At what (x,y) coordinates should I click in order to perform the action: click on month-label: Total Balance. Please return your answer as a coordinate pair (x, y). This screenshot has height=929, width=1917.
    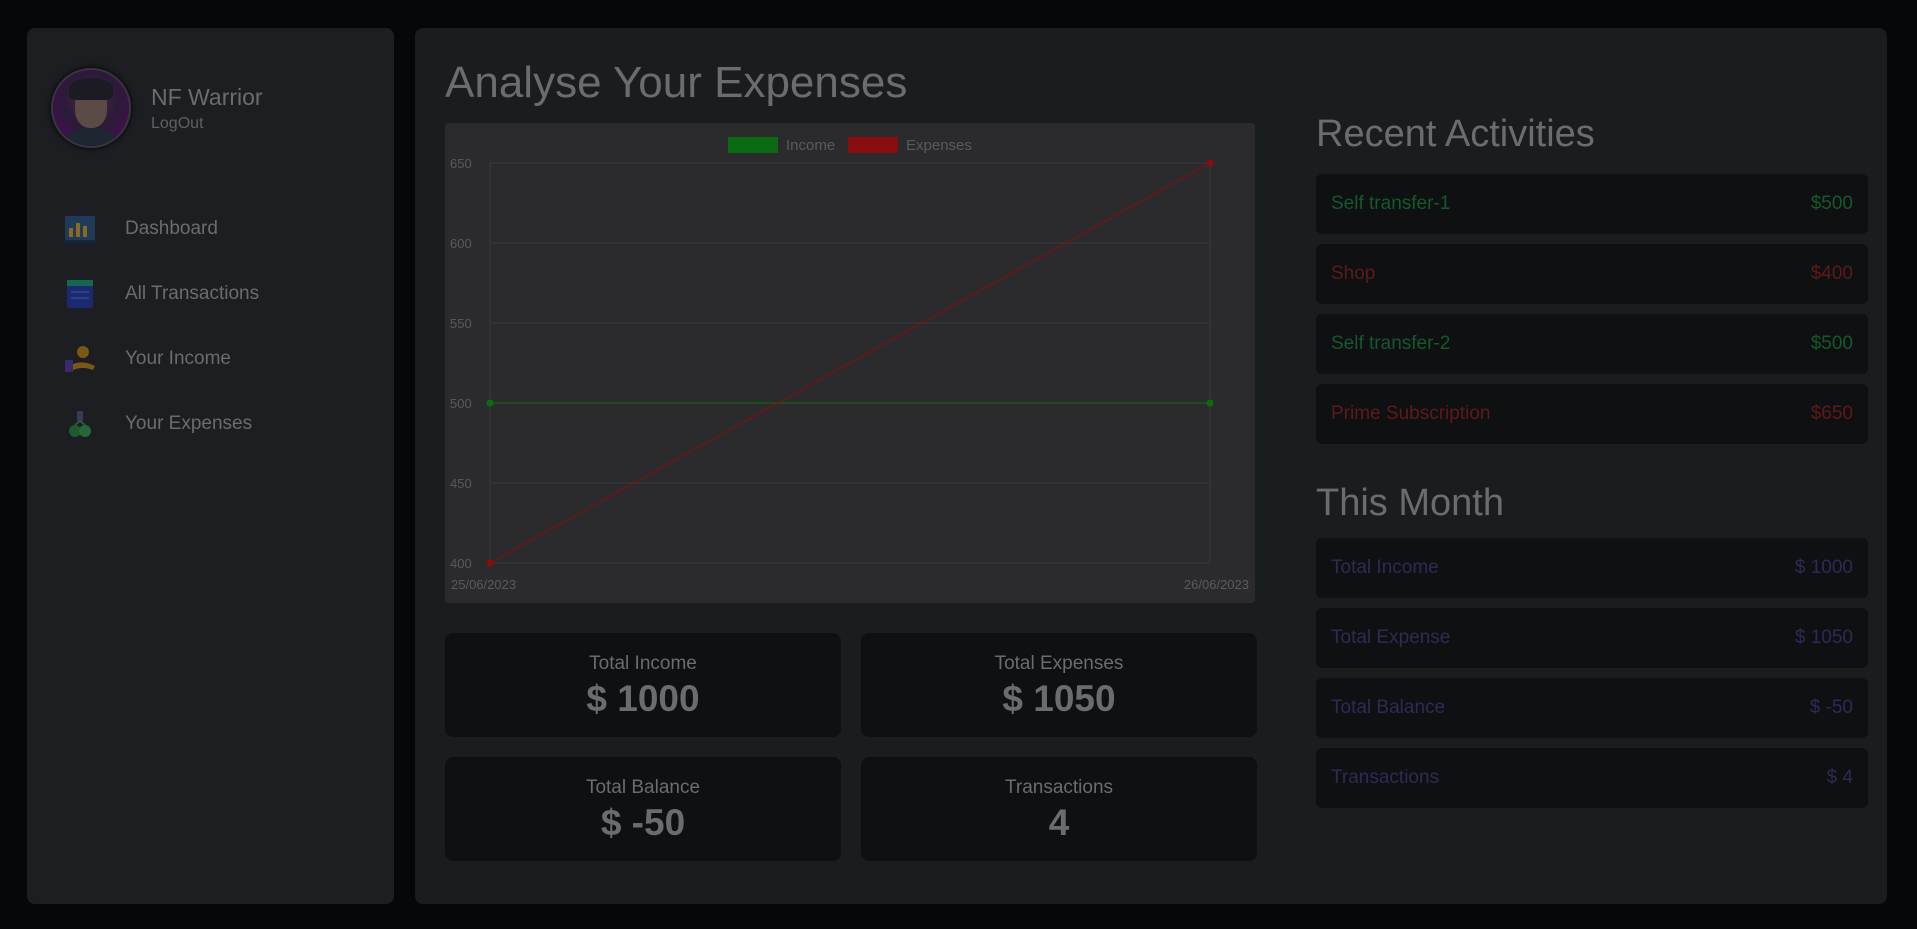
    Looking at the image, I should click on (1388, 707).